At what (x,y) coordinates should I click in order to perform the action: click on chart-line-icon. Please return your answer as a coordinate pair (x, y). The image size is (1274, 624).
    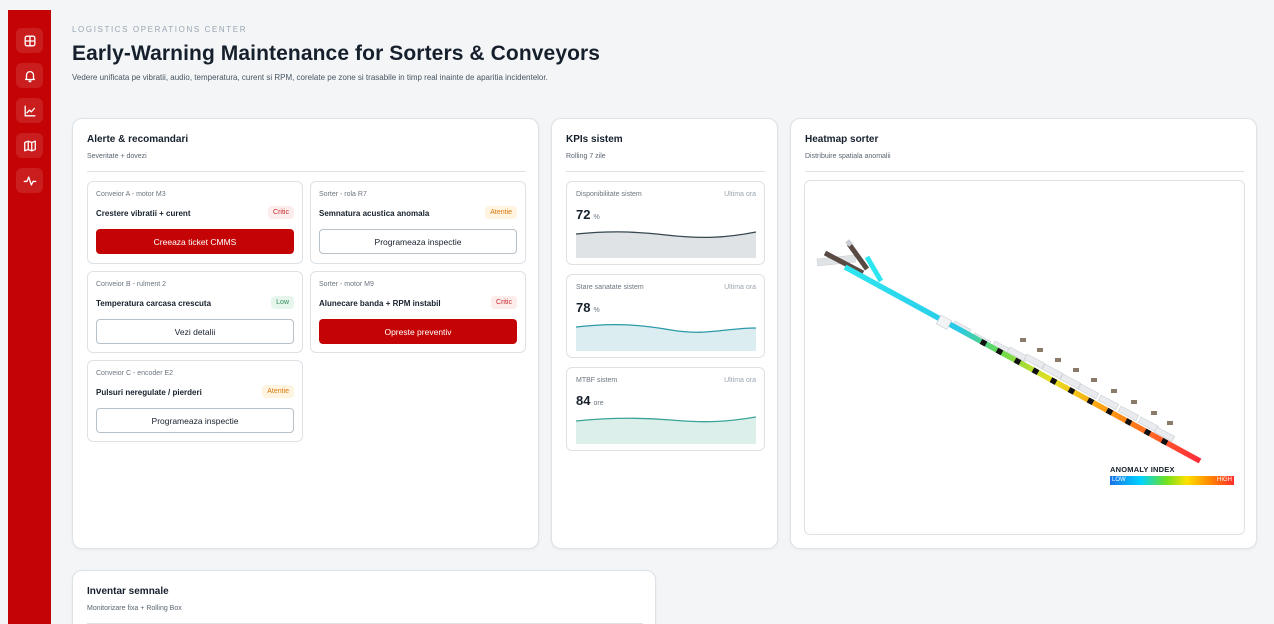
    Looking at the image, I should click on (29, 110).